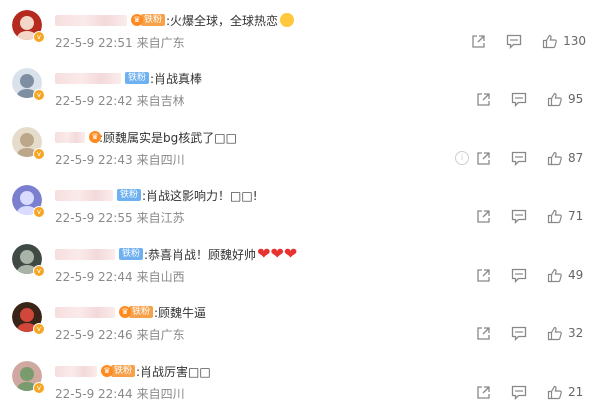  I want to click on comment-date: 22-5-9 22:43, so click(94, 160).